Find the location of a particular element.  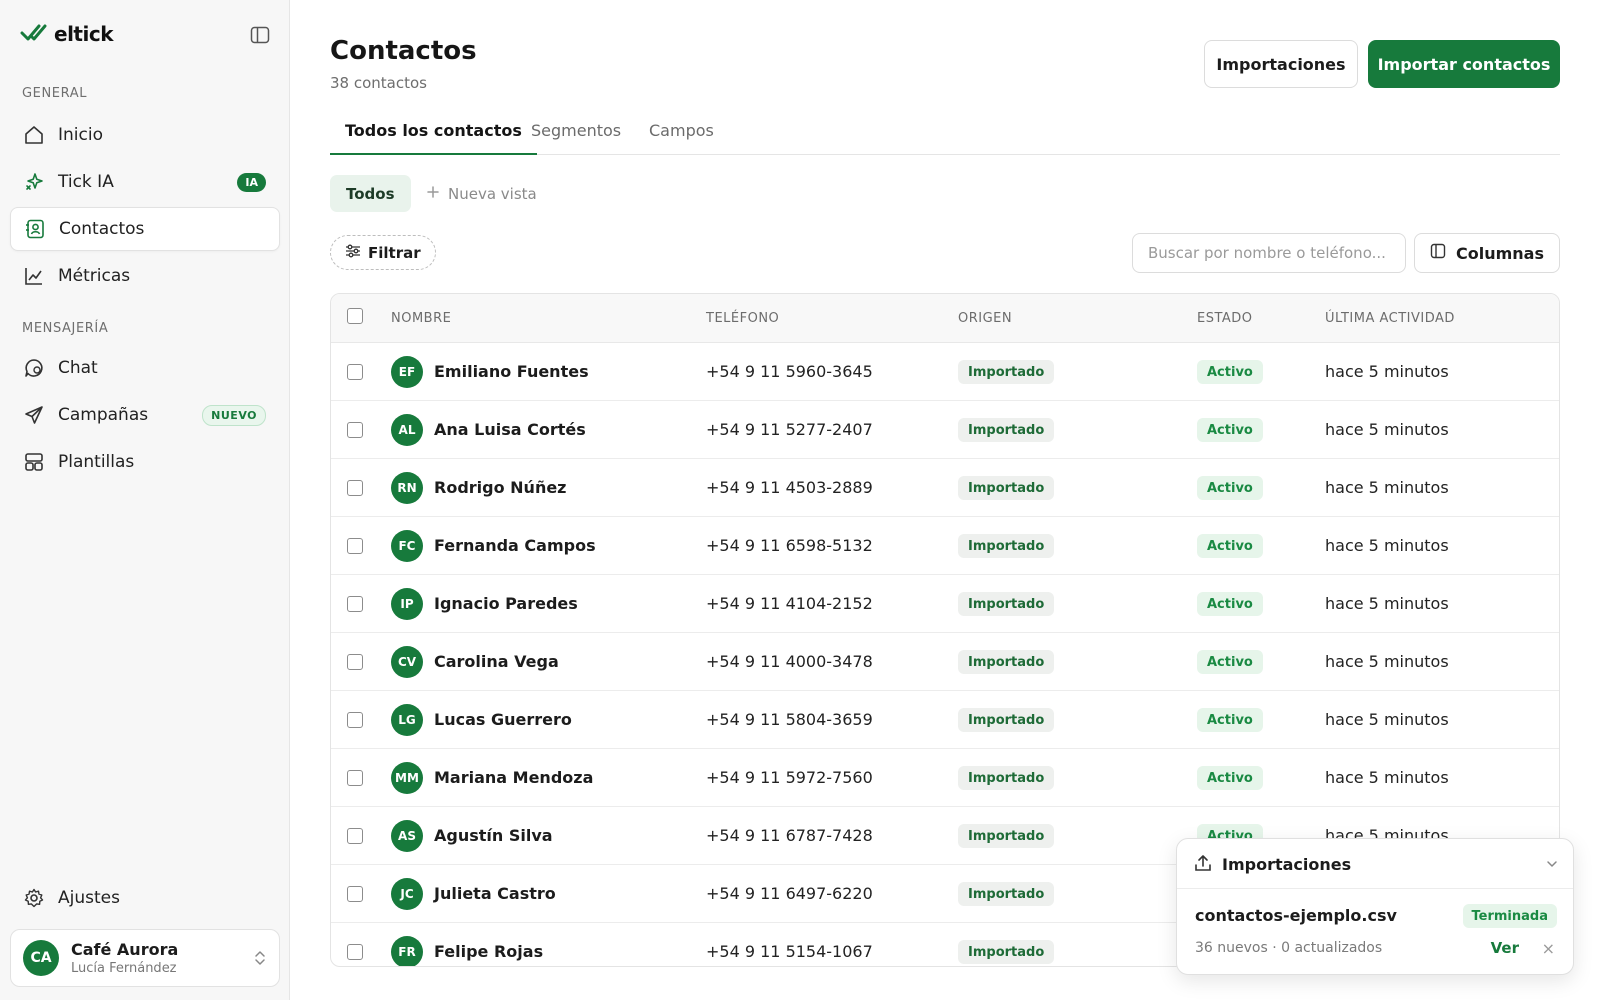

contact-name: Fernanda Campos is located at coordinates (515, 545).